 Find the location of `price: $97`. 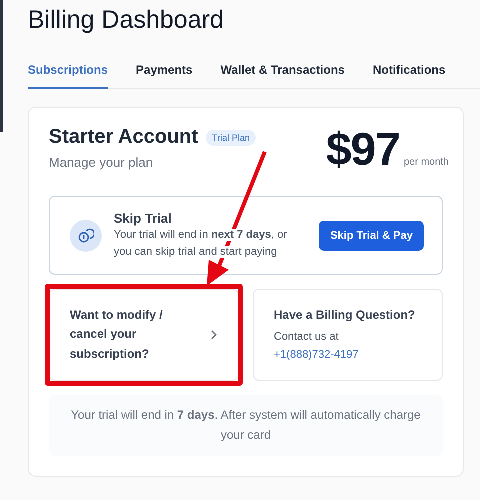

price: $97 is located at coordinates (363, 149).